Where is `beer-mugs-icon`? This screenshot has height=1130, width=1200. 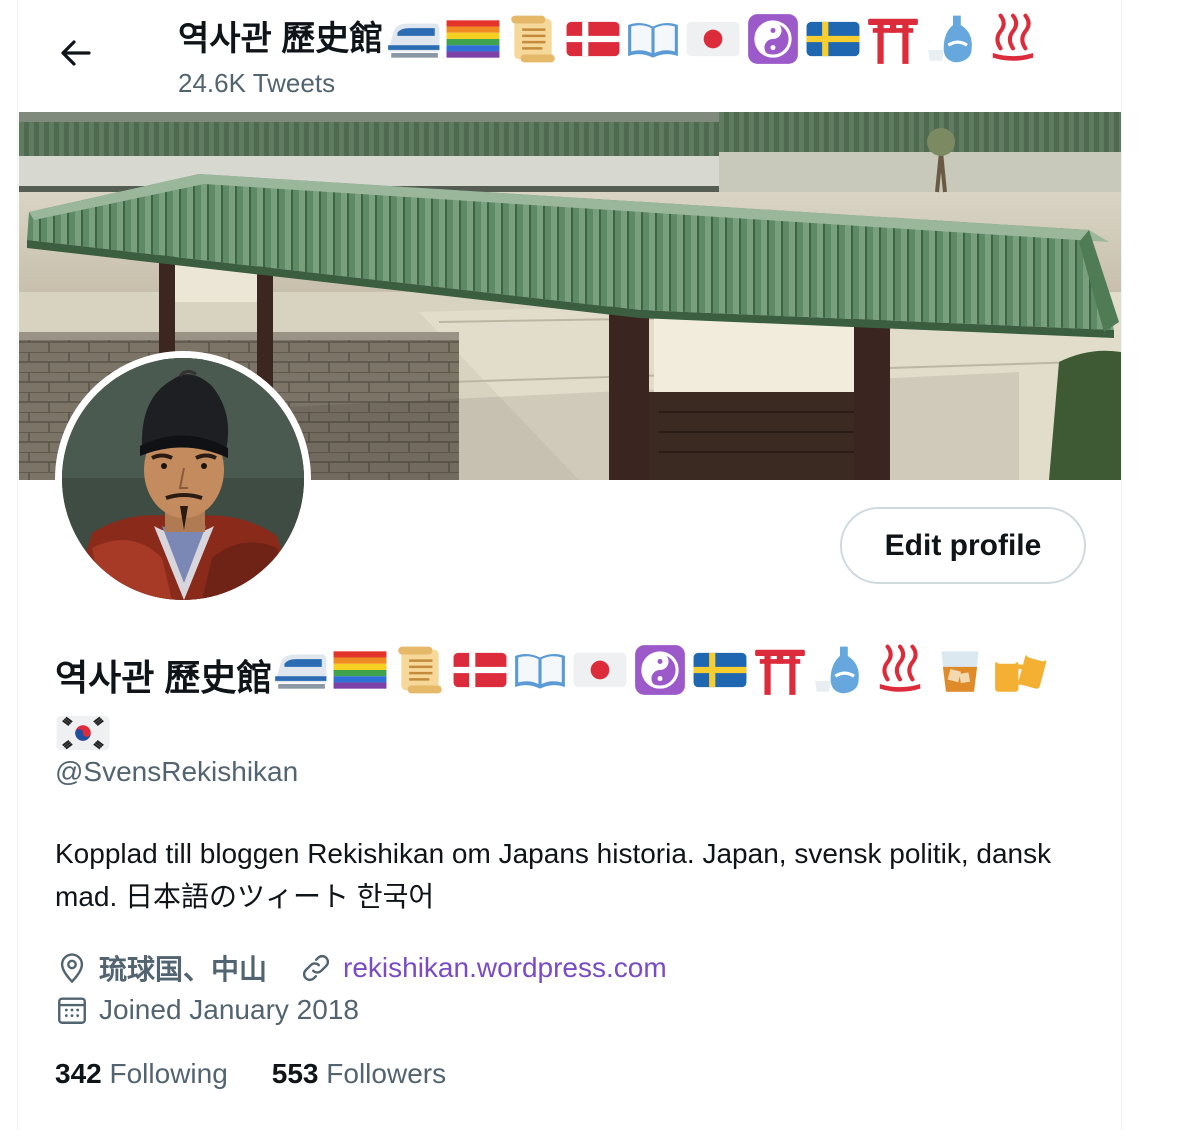
beer-mugs-icon is located at coordinates (1020, 670).